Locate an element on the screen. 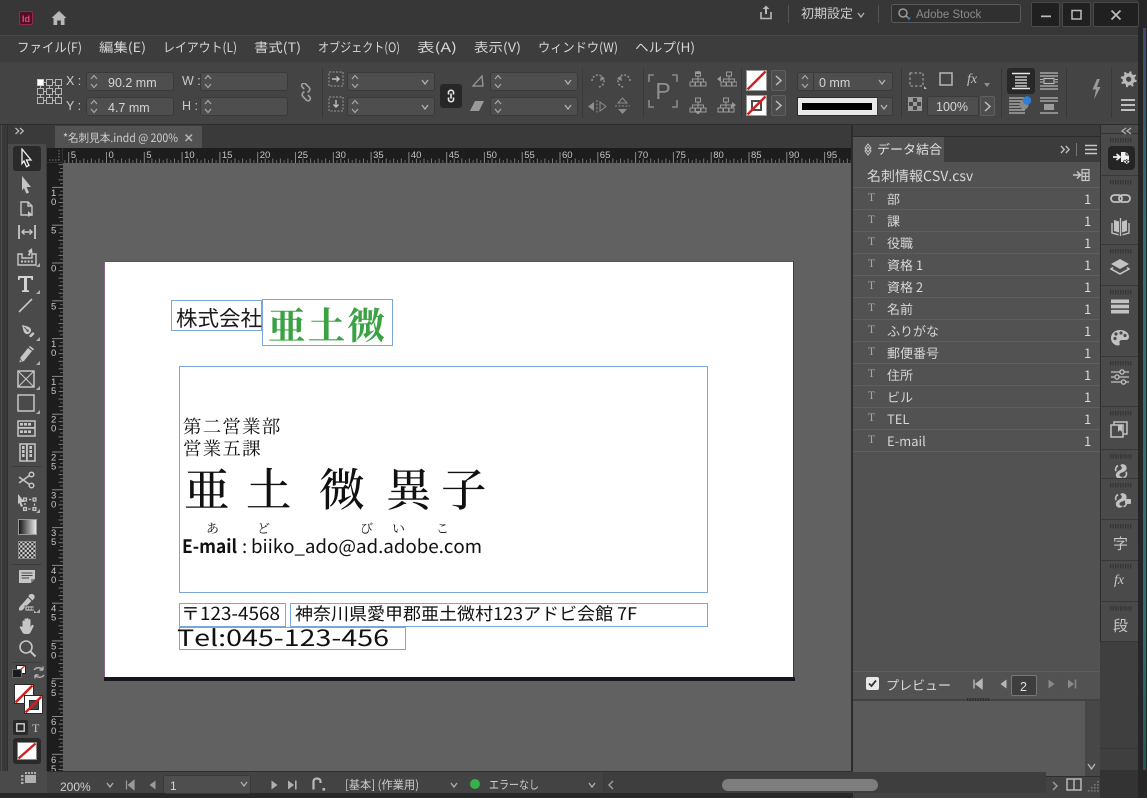  svg-text: 20 is located at coordinates (265, 155).